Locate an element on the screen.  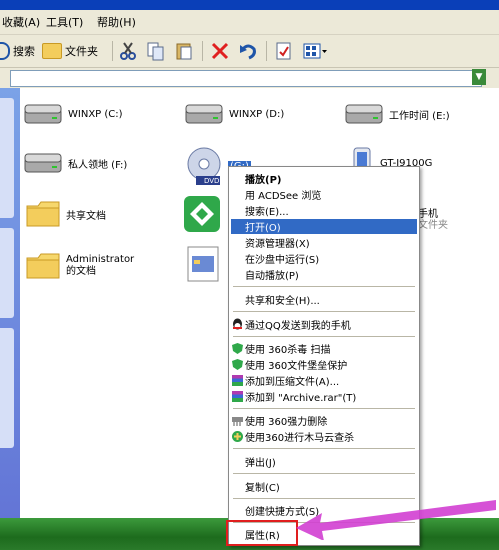
app-icon is located at coordinates (202, 214).